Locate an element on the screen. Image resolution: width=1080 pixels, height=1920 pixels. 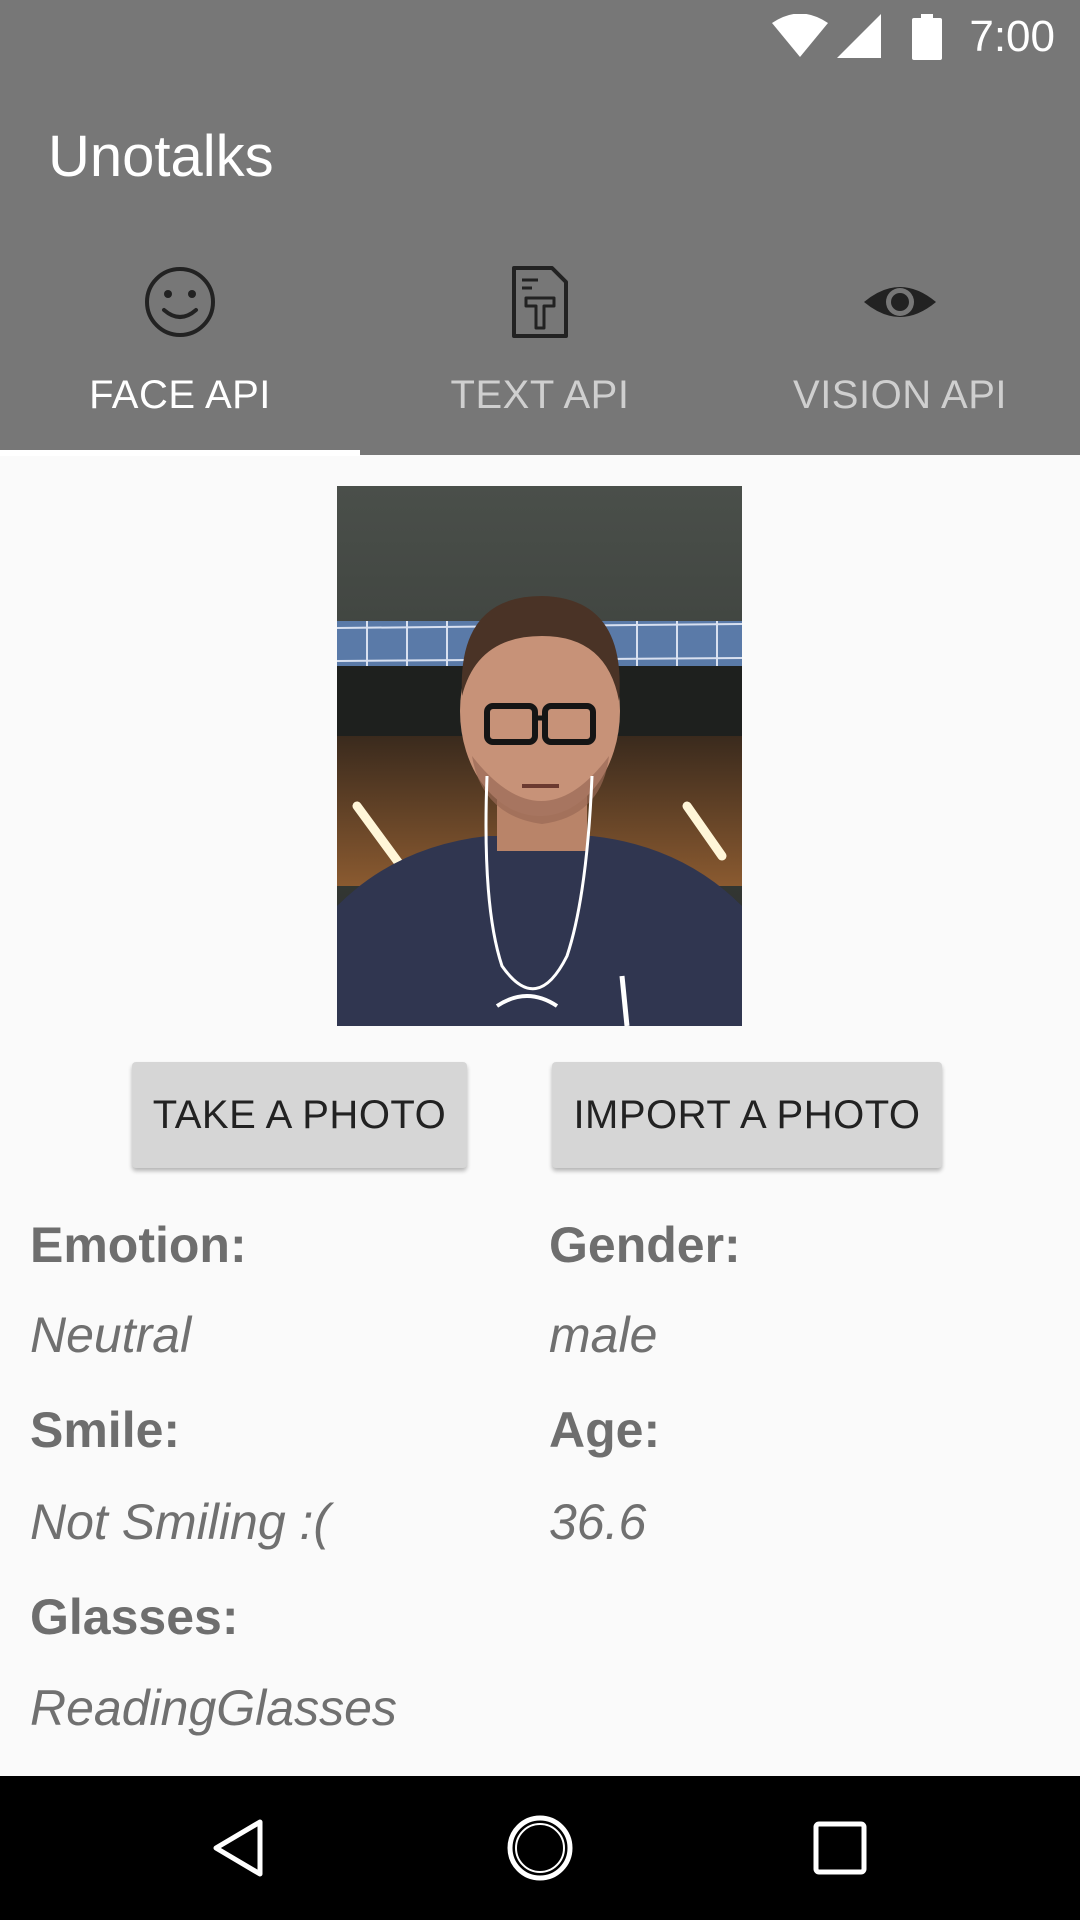
age-value: 36.6 is located at coordinates (598, 1522).